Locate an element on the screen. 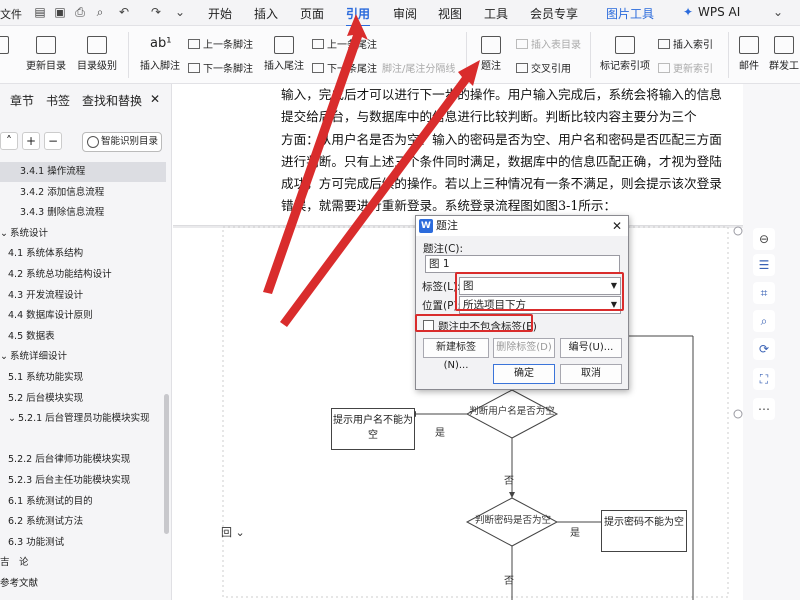  toc-item: 3.4.2 添加信息流程 is located at coordinates (83, 193).